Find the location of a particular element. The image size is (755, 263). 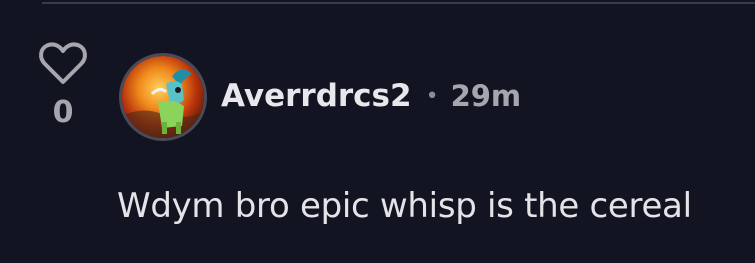

heart-icon is located at coordinates (63, 64).